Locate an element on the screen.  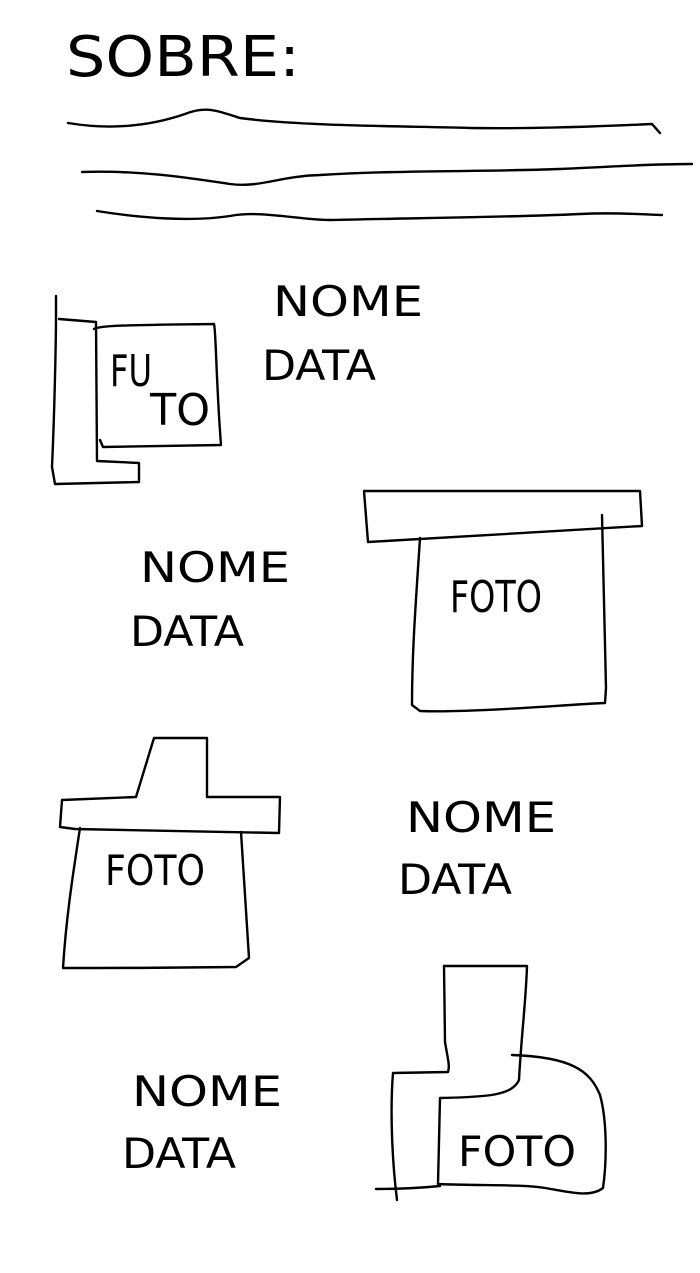
entry-card-4: NOME DATA FOTO is located at coordinates (364, 1083).